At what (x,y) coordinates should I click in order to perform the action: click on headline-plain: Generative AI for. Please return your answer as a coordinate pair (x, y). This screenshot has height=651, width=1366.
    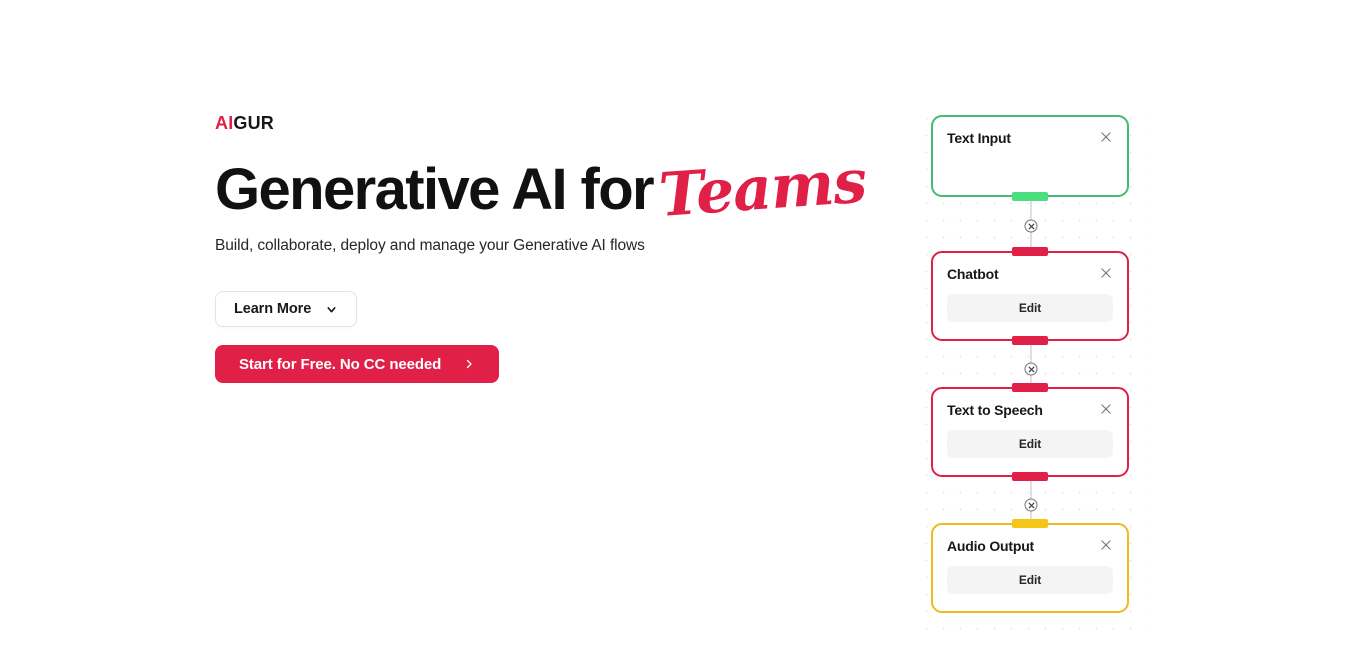
    Looking at the image, I should click on (435, 189).